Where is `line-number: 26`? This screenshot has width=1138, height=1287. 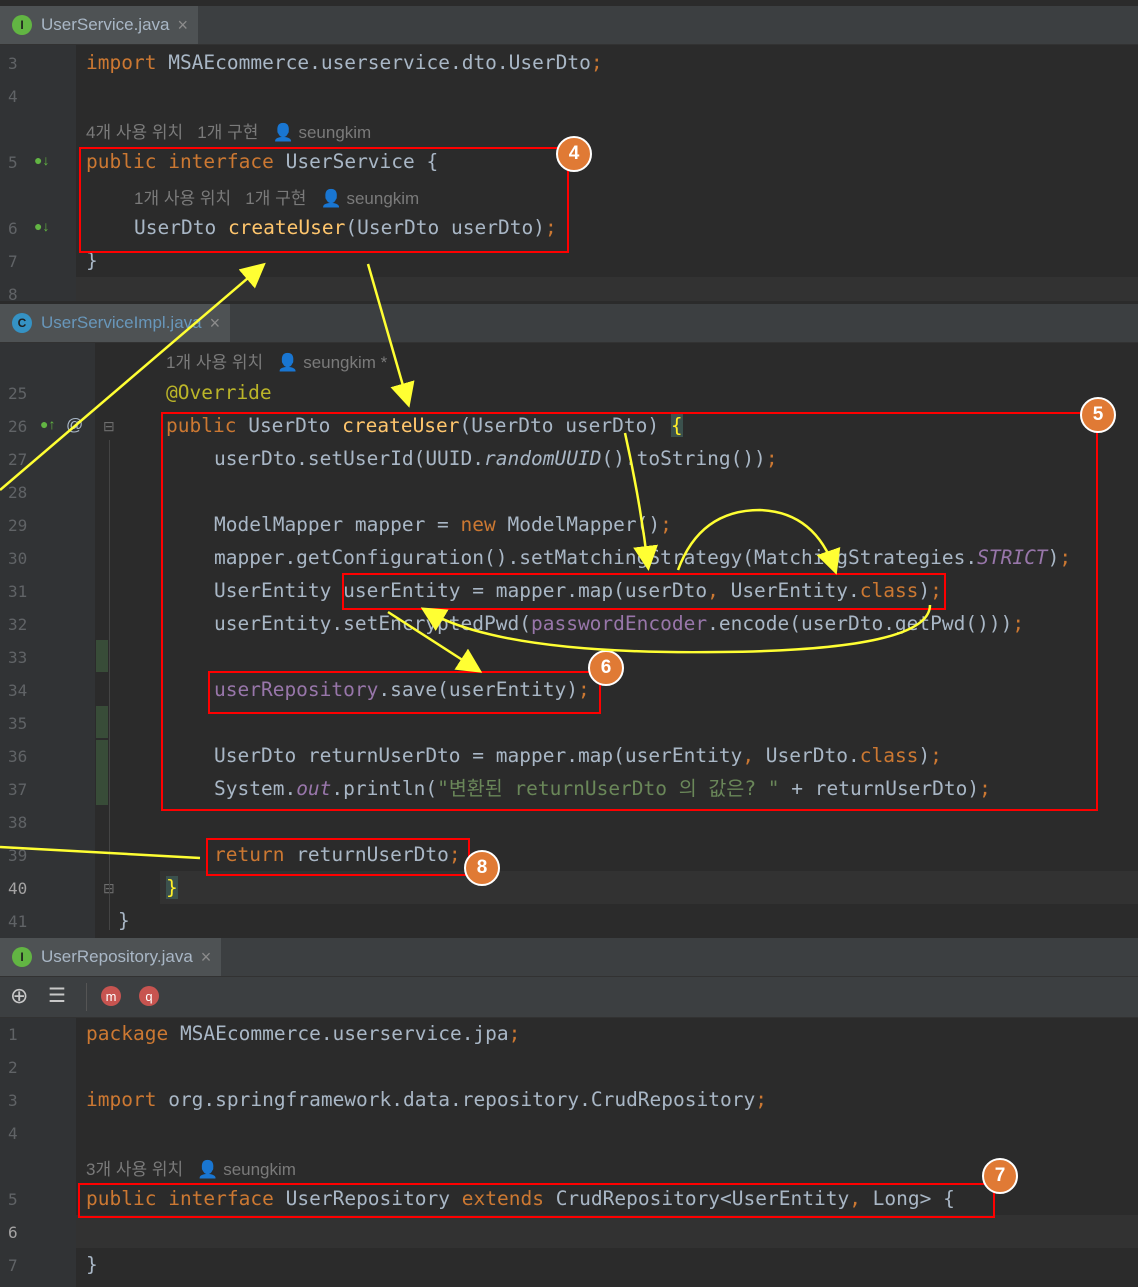
line-number: 26 is located at coordinates (18, 426).